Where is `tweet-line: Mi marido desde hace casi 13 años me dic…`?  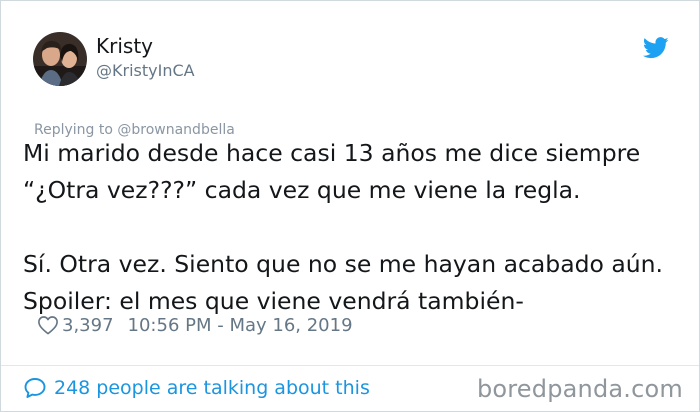 tweet-line: Mi marido desde hace casi 13 años me dic… is located at coordinates (332, 153).